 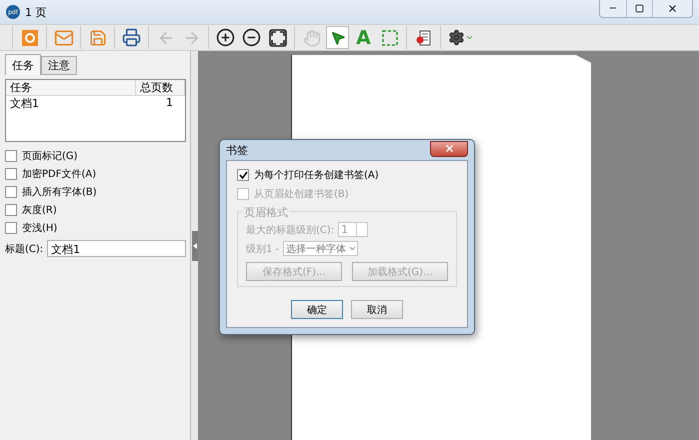 I want to click on plus-circle-icon, so click(x=225, y=37).